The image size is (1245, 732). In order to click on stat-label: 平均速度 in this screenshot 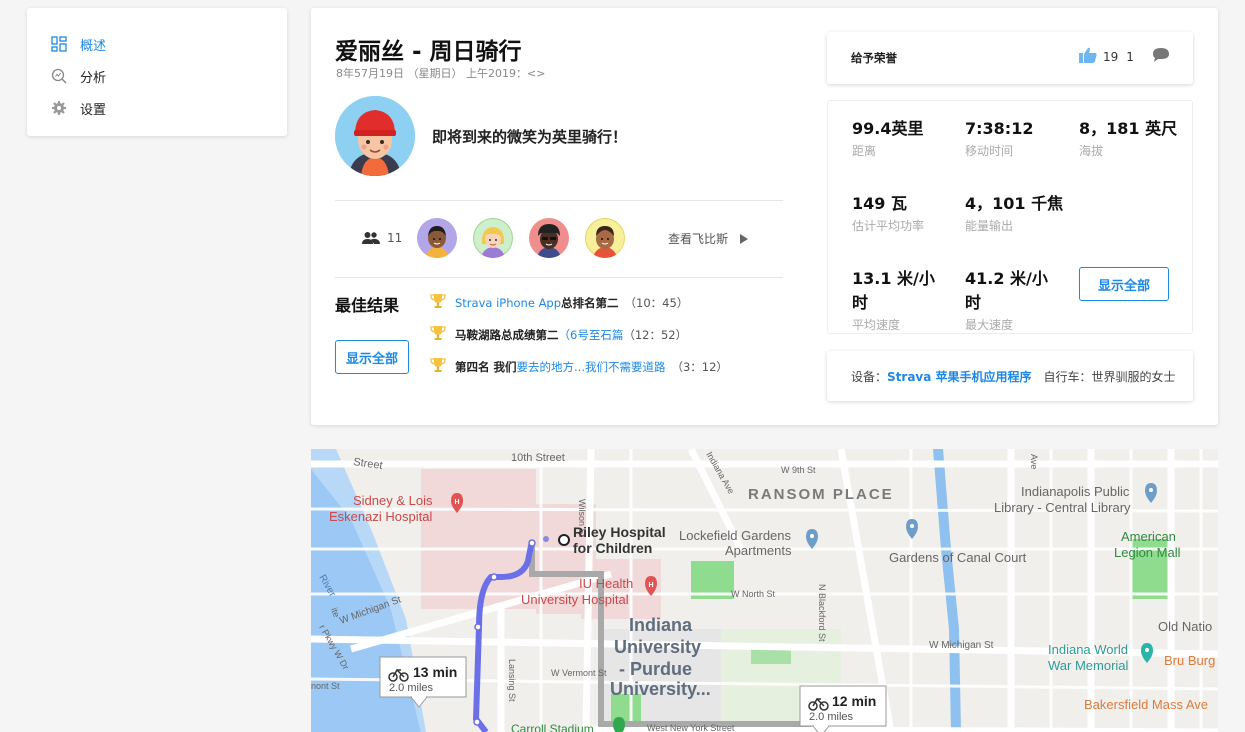, I will do `click(876, 325)`.